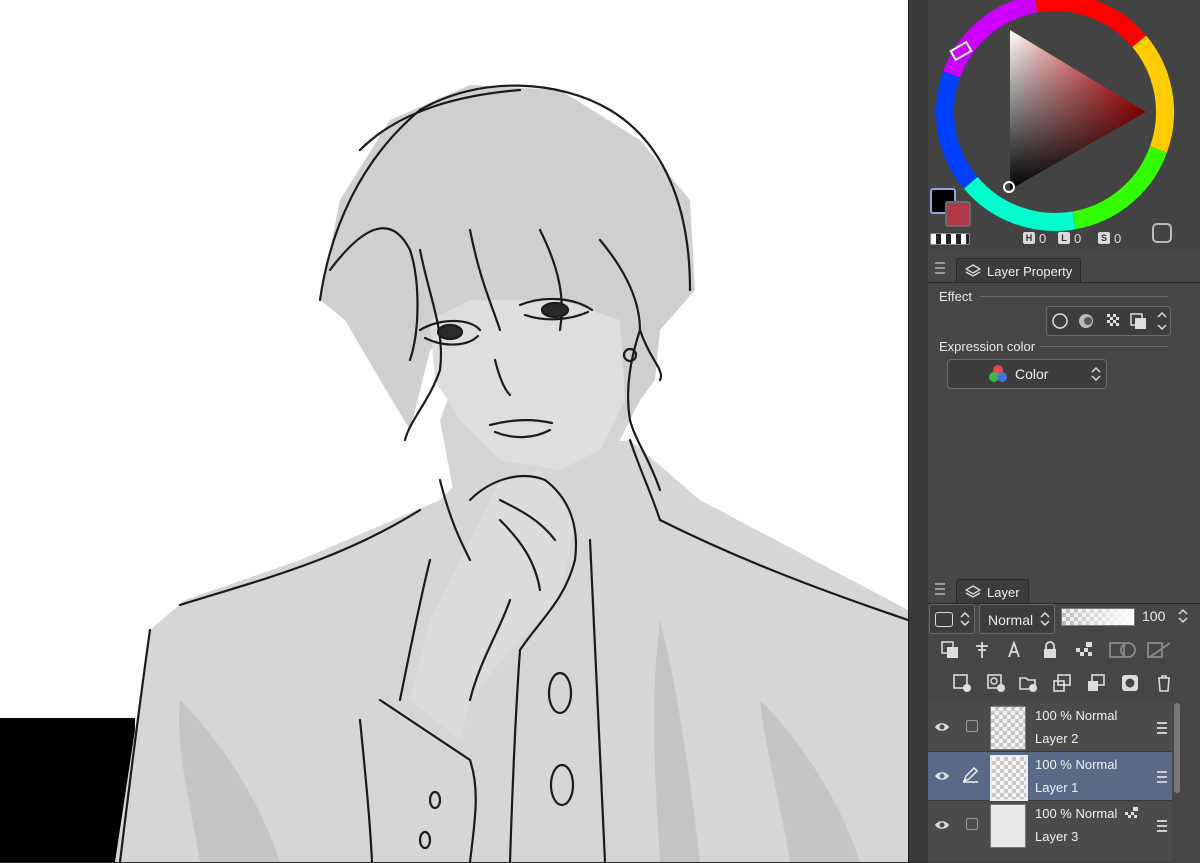 The height and width of the screenshot is (863, 1200). What do you see at coordinates (1162, 233) in the screenshot?
I see `expand-icon` at bounding box center [1162, 233].